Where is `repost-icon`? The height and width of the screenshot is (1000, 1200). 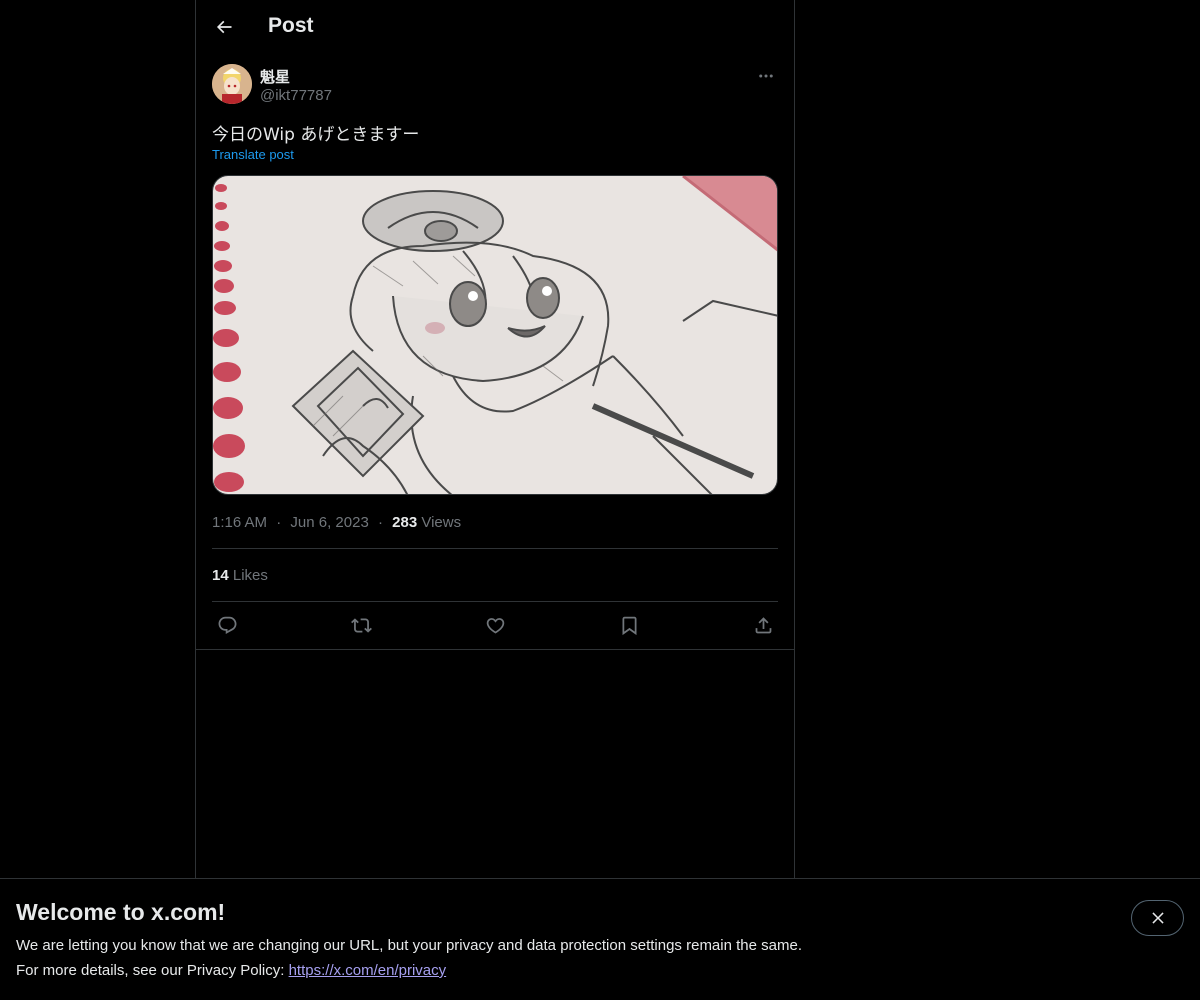 repost-icon is located at coordinates (361, 625).